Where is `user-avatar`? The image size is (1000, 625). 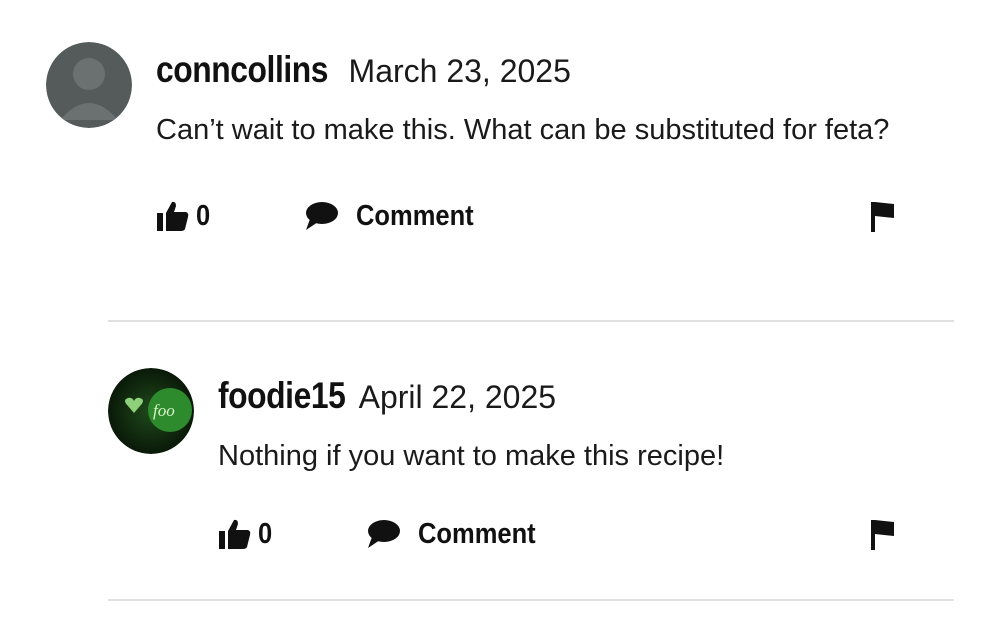 user-avatar is located at coordinates (89, 85).